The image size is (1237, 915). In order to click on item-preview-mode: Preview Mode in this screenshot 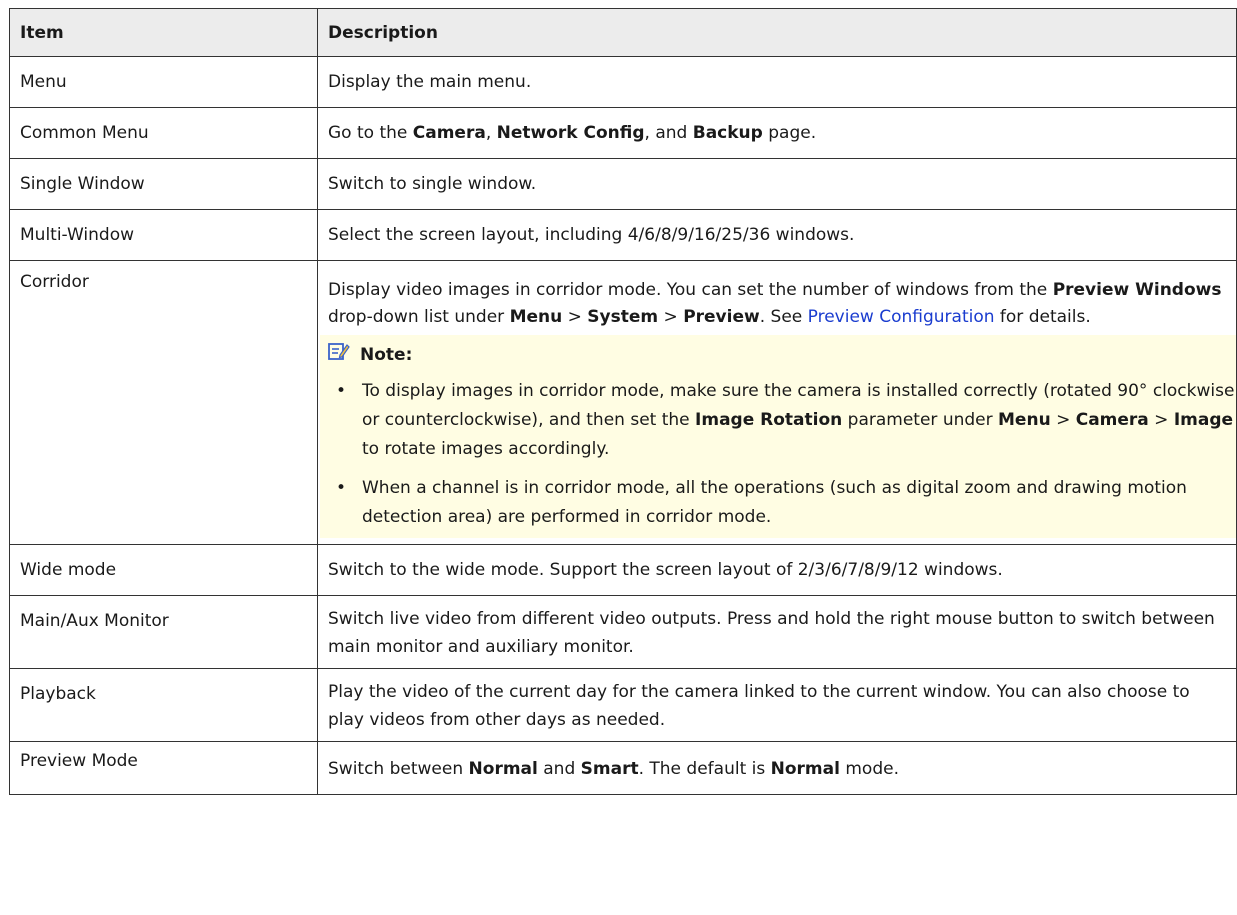, I will do `click(79, 761)`.